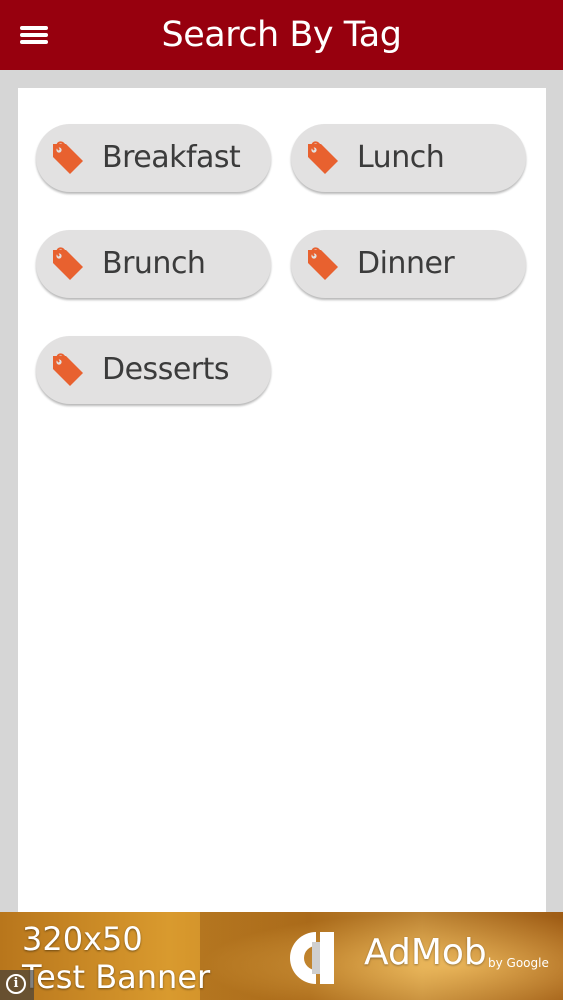  Describe the element at coordinates (34, 35) in the screenshot. I see `hamburger-menu-icon` at that location.